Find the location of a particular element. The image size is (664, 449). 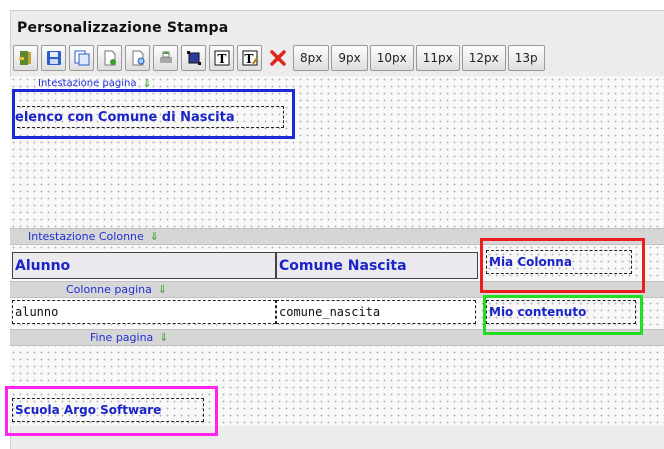

band-page-footer-label: Fine pagina is located at coordinates (122, 337).